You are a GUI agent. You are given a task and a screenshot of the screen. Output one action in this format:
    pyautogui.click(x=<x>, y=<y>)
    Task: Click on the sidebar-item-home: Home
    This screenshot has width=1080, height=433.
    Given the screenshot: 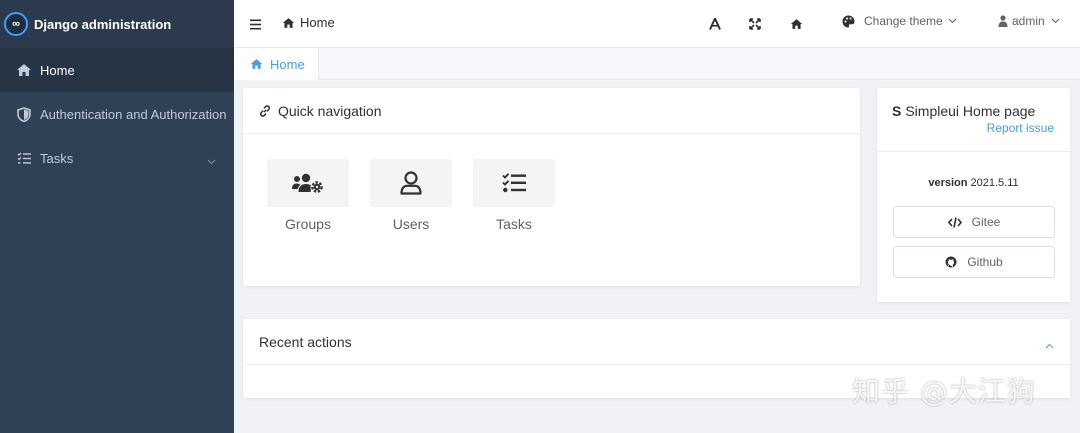 What is the action you would take?
    pyautogui.click(x=117, y=70)
    